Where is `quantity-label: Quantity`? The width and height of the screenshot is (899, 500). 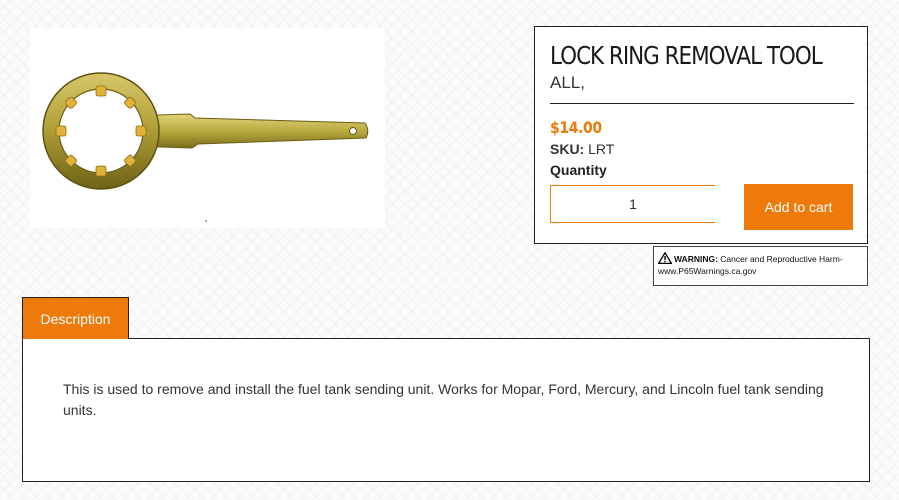 quantity-label: Quantity is located at coordinates (578, 170).